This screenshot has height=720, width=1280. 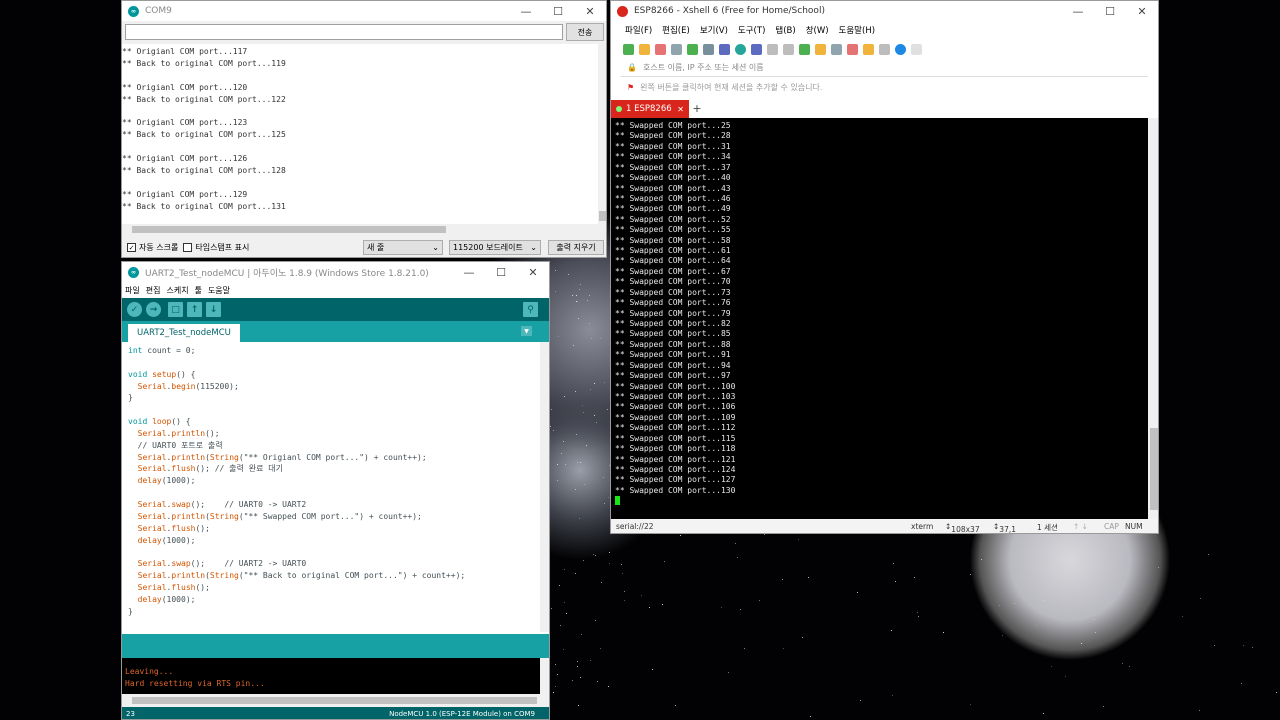 What do you see at coordinates (198, 290) in the screenshot?
I see `menu-item-3: 툴` at bounding box center [198, 290].